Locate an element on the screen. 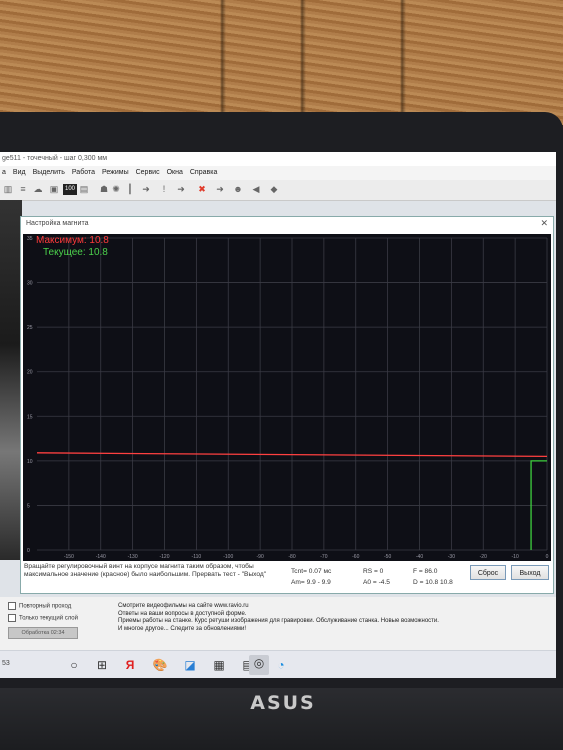 The height and width of the screenshot is (750, 563). x-tick-label: -130 is located at coordinates (133, 557).